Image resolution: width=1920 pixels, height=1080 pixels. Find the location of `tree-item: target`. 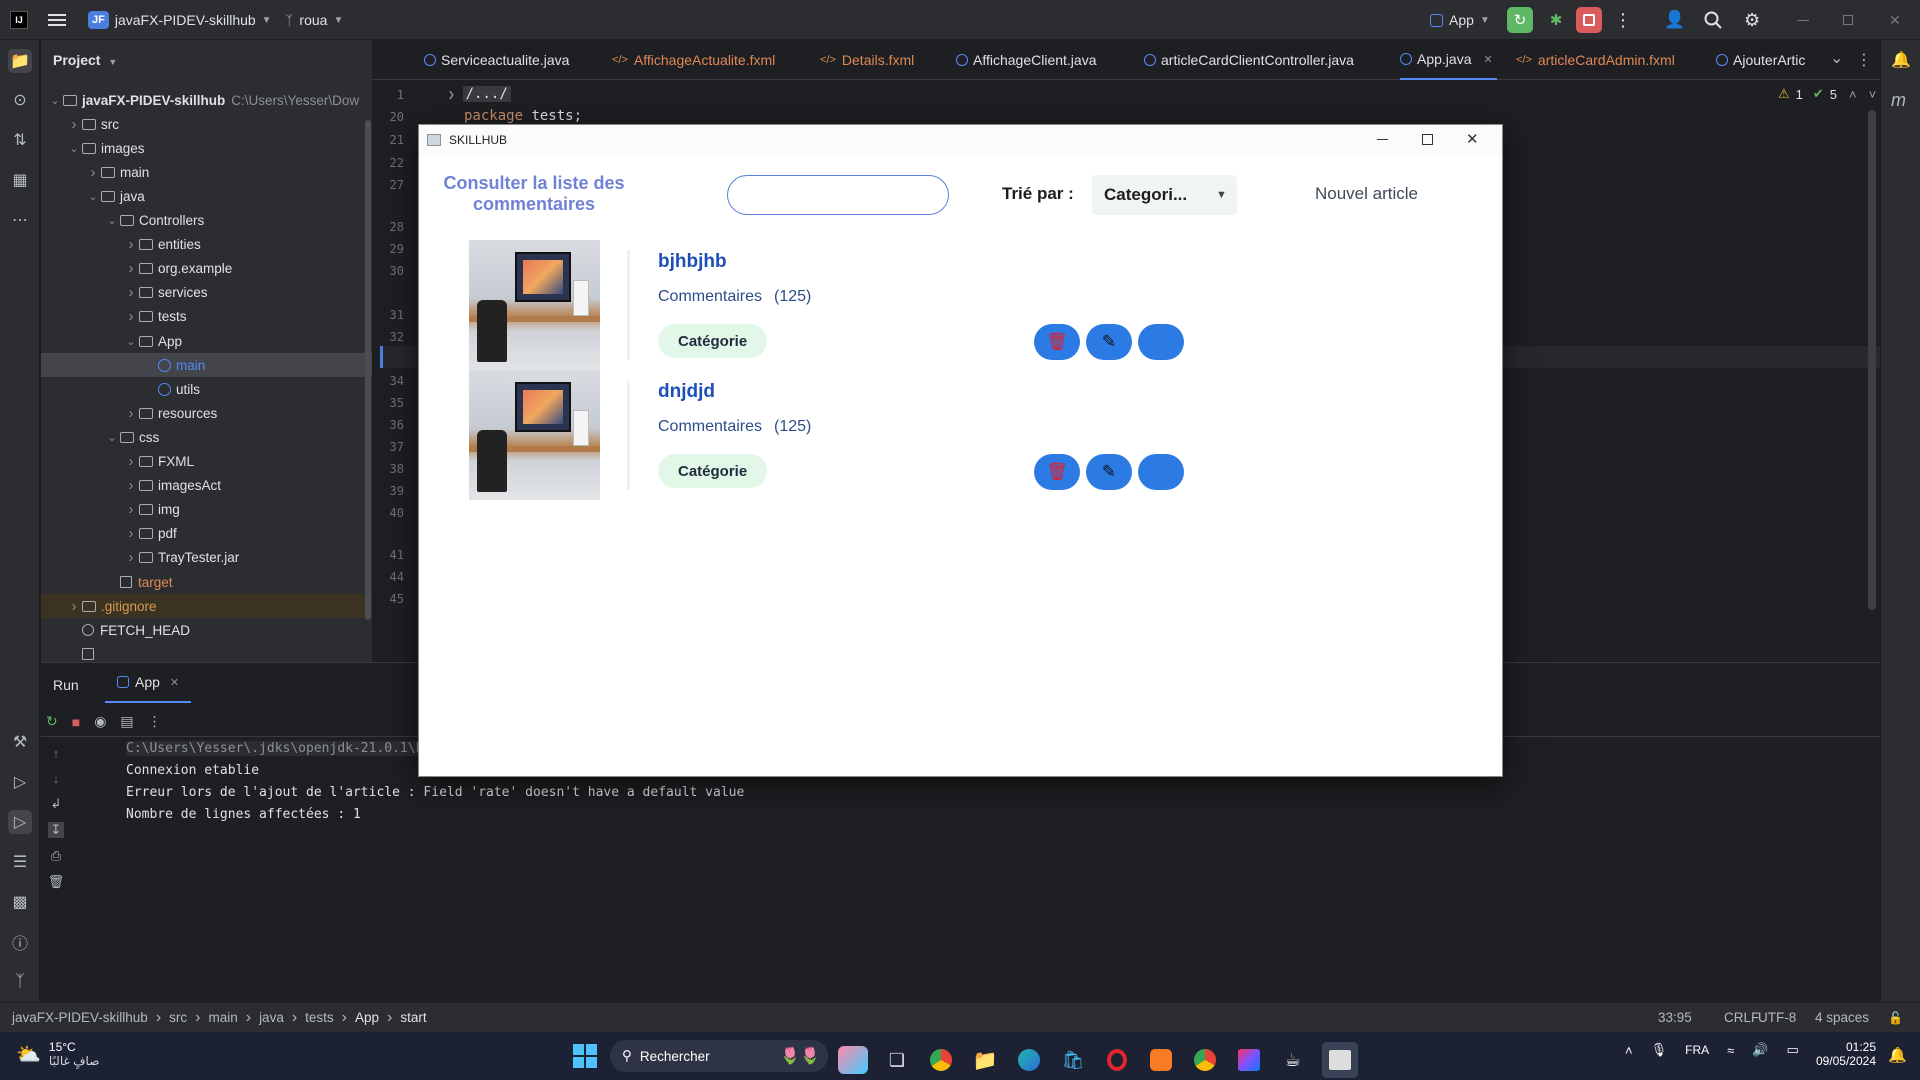

tree-item: target is located at coordinates (206, 582).